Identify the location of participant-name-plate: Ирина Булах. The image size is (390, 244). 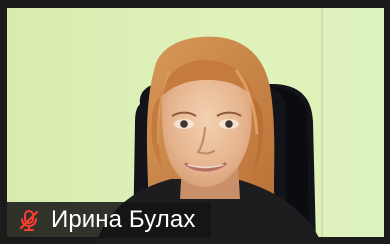
(109, 220).